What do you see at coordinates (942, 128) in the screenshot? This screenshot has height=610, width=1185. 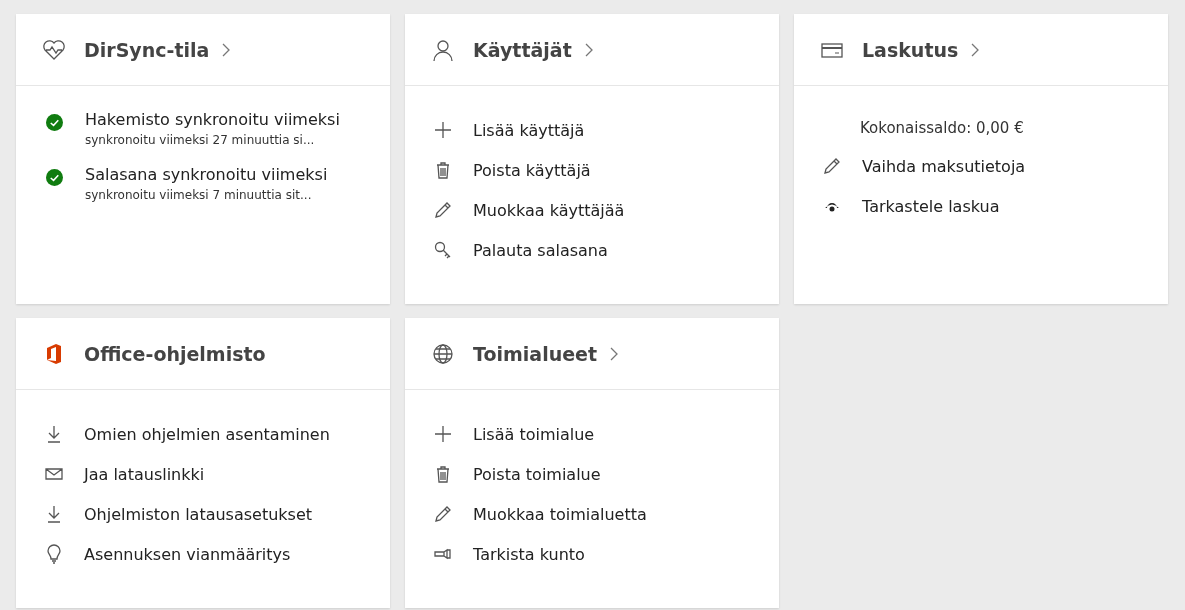 I see `balance-text: Kokonaissaldo: 0,00 €` at bounding box center [942, 128].